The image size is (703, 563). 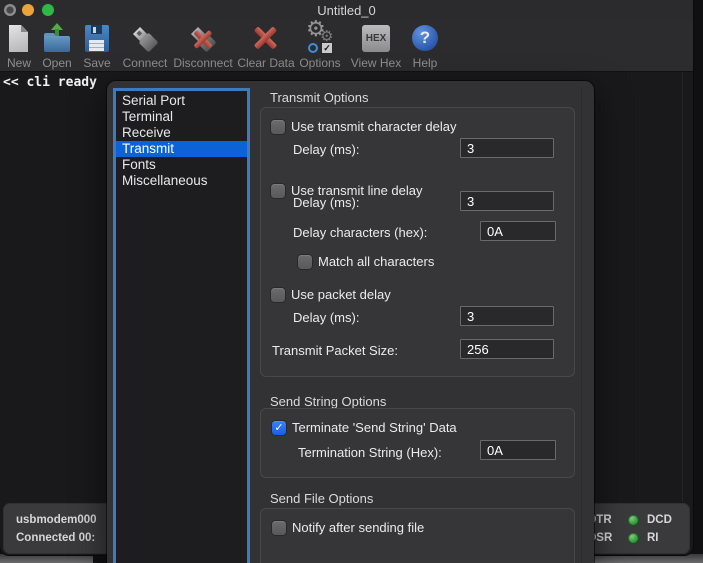 What do you see at coordinates (278, 127) in the screenshot?
I see `use-transmit-character-delay-checkbox` at bounding box center [278, 127].